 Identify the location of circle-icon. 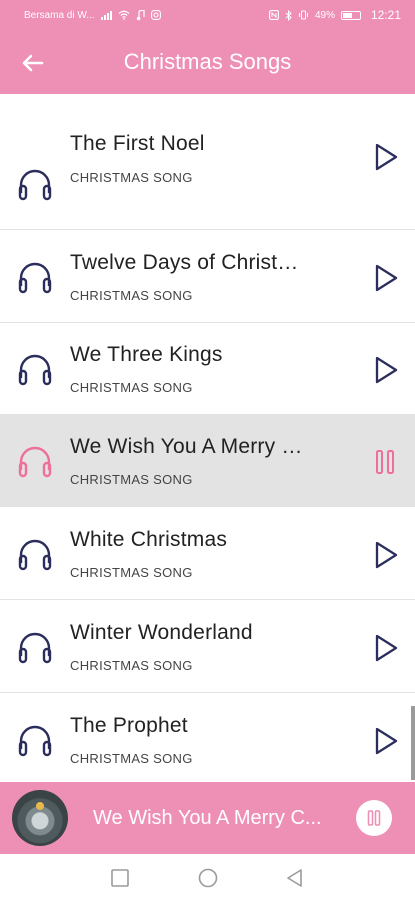
(208, 878).